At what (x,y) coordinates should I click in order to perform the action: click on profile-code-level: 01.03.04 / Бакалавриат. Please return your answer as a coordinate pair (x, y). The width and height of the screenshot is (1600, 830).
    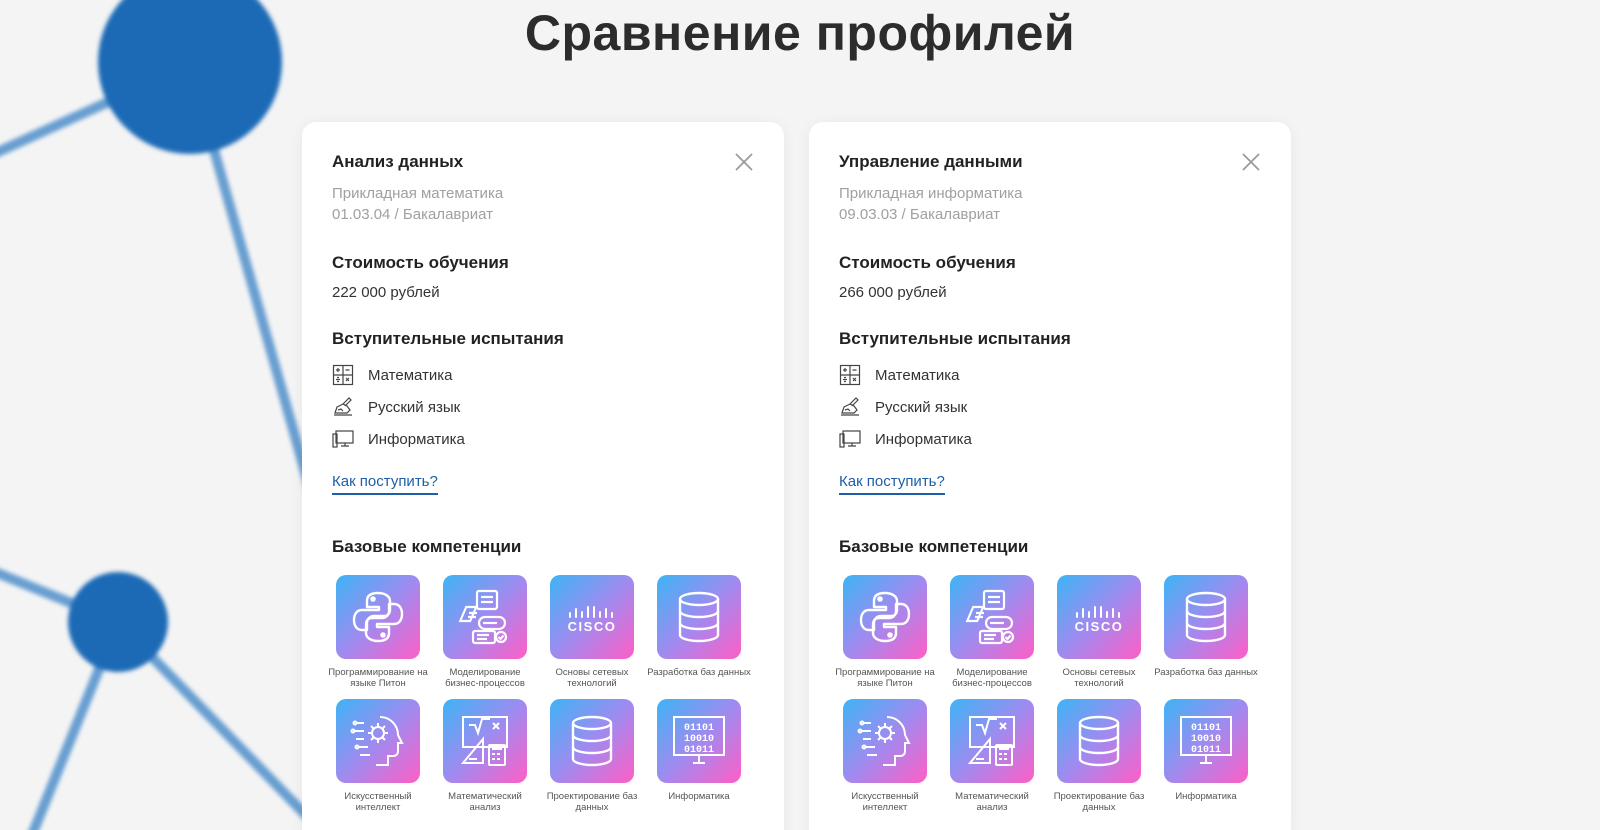
    Looking at the image, I should click on (412, 214).